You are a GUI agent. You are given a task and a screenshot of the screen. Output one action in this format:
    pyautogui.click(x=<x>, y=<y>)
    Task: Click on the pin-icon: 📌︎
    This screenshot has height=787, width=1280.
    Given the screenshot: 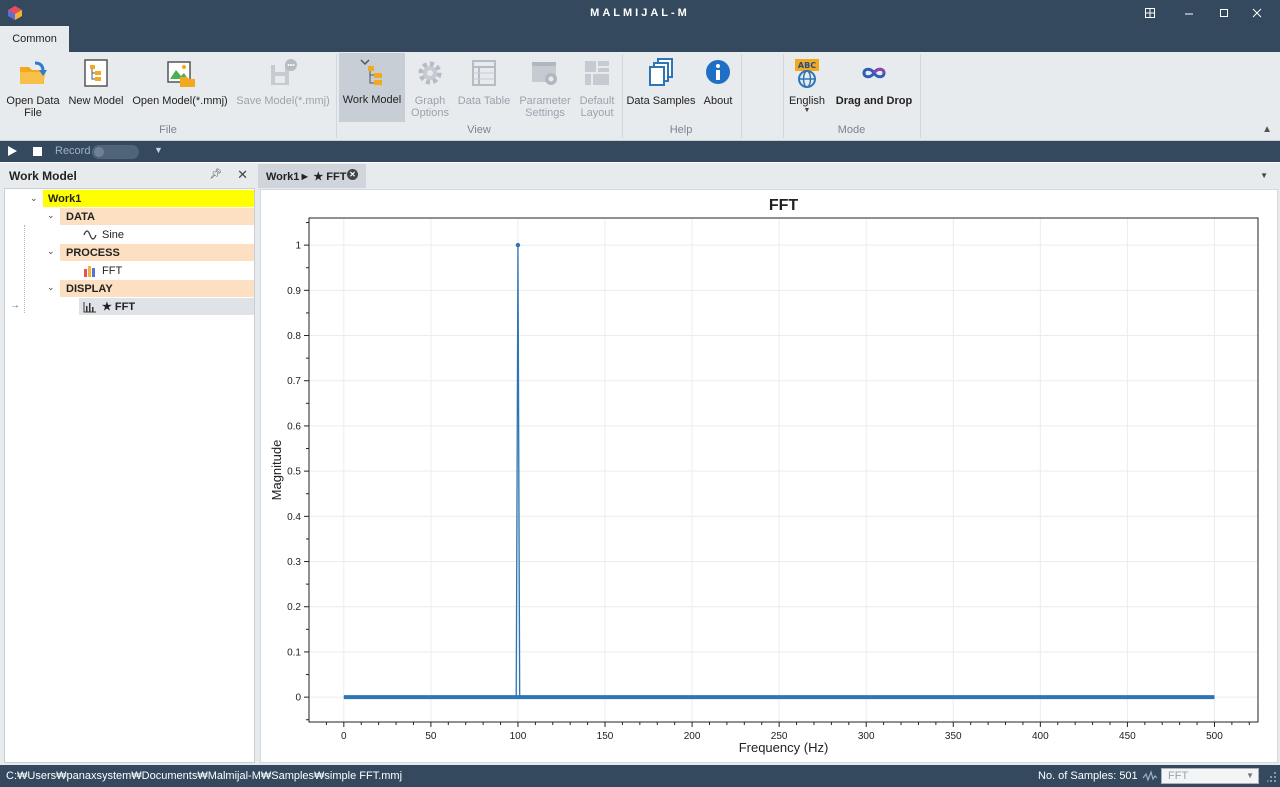 What is the action you would take?
    pyautogui.click(x=215, y=174)
    